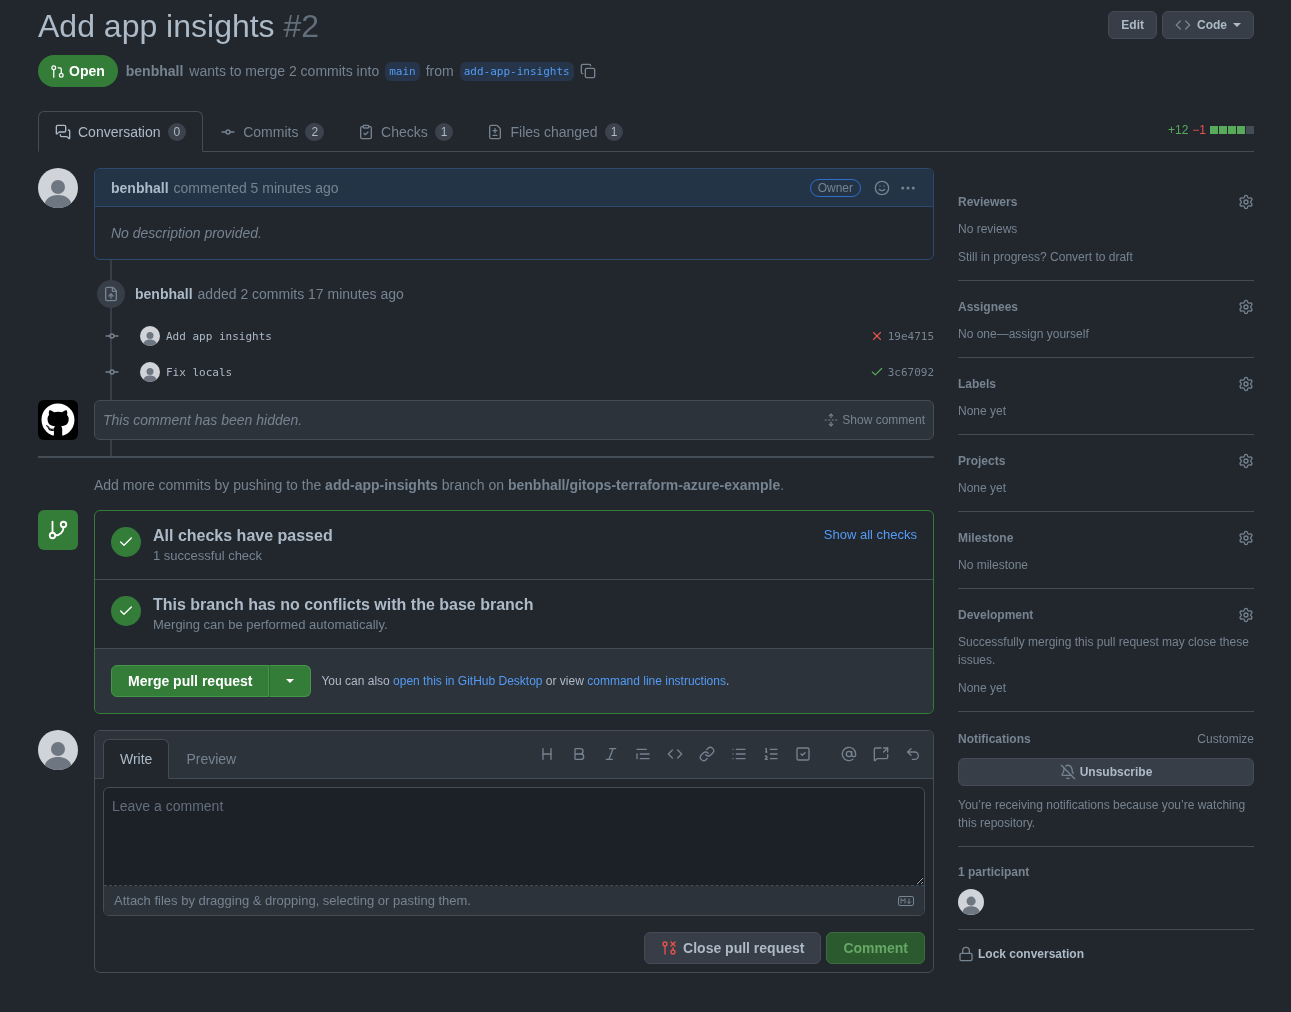  I want to click on task-list-icon, so click(803, 754).